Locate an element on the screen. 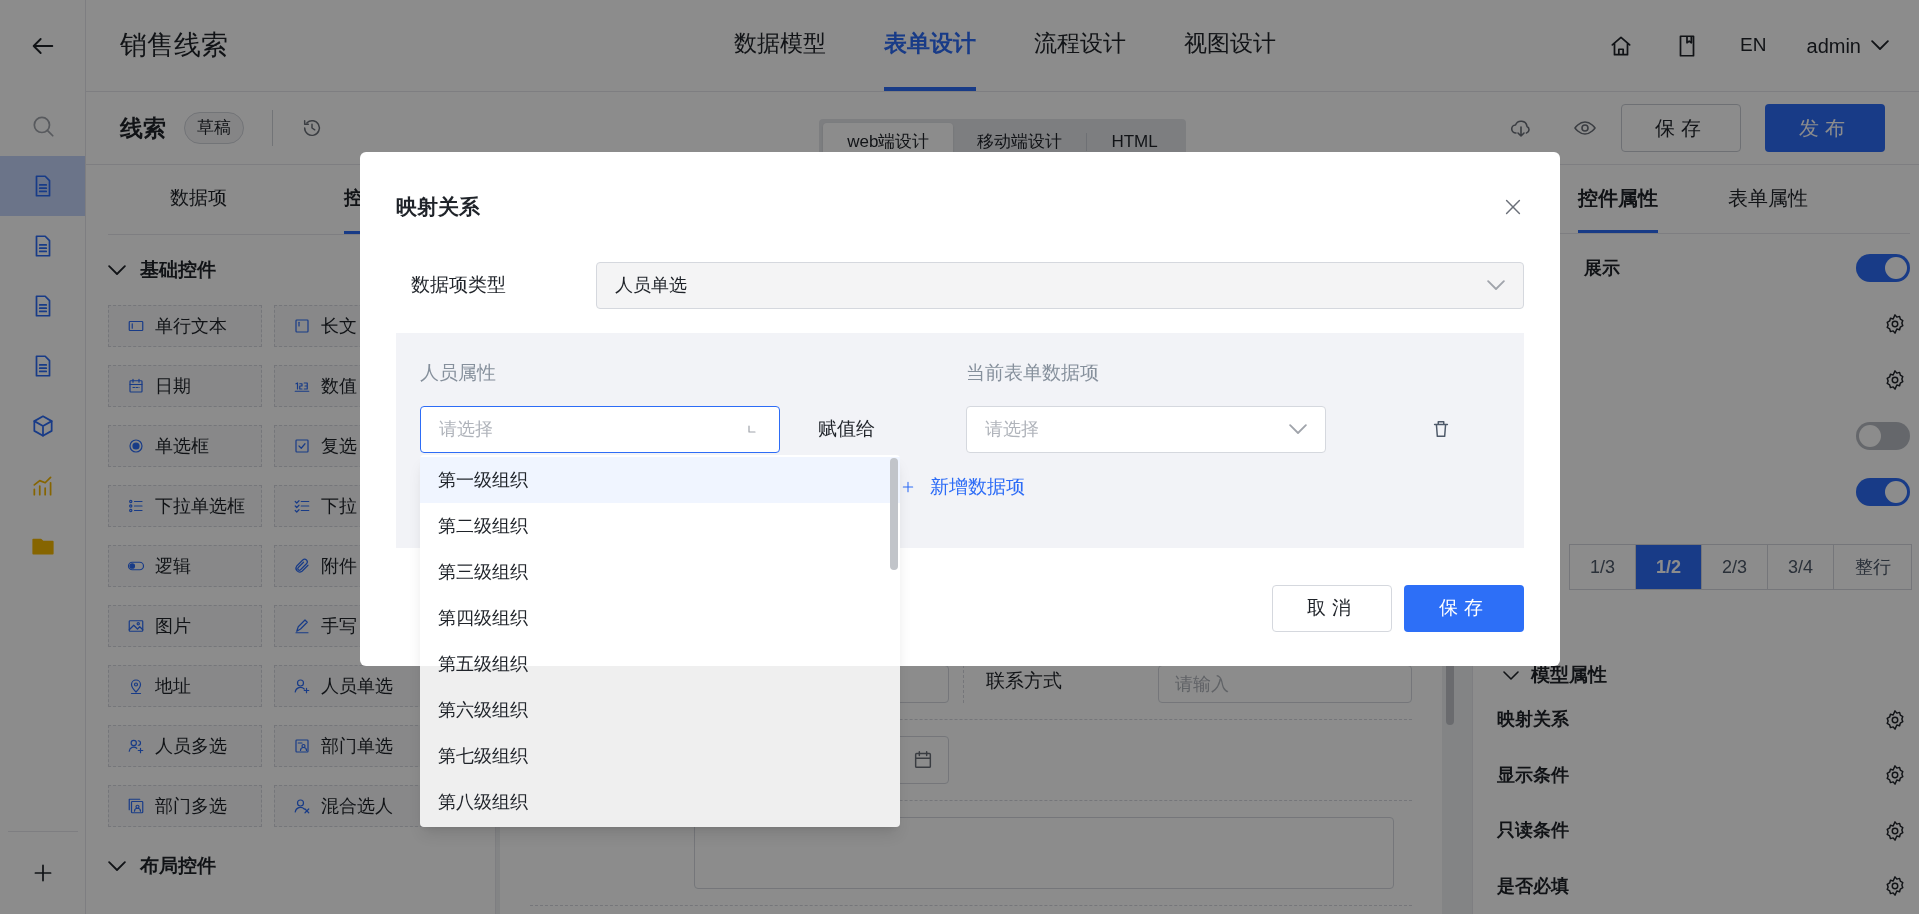 The width and height of the screenshot is (1919, 914). section-title: 模型属性 is located at coordinates (1569, 674).